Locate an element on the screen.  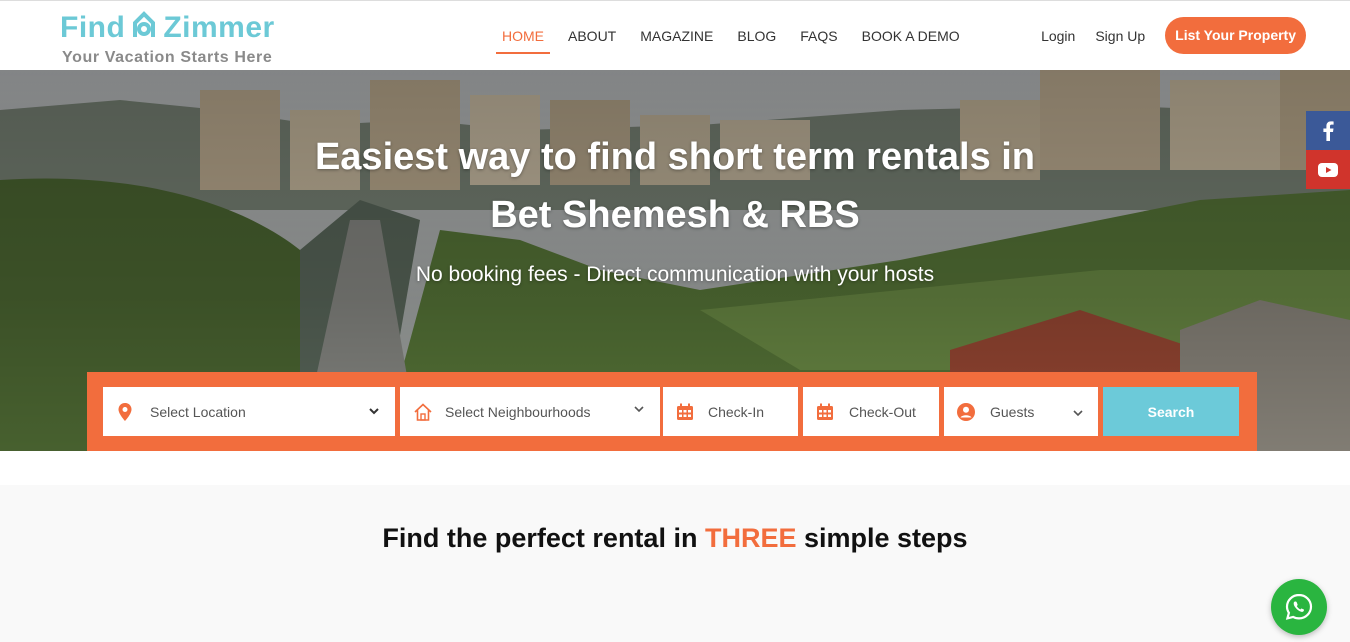
logo-word-find: Find is located at coordinates (93, 27).